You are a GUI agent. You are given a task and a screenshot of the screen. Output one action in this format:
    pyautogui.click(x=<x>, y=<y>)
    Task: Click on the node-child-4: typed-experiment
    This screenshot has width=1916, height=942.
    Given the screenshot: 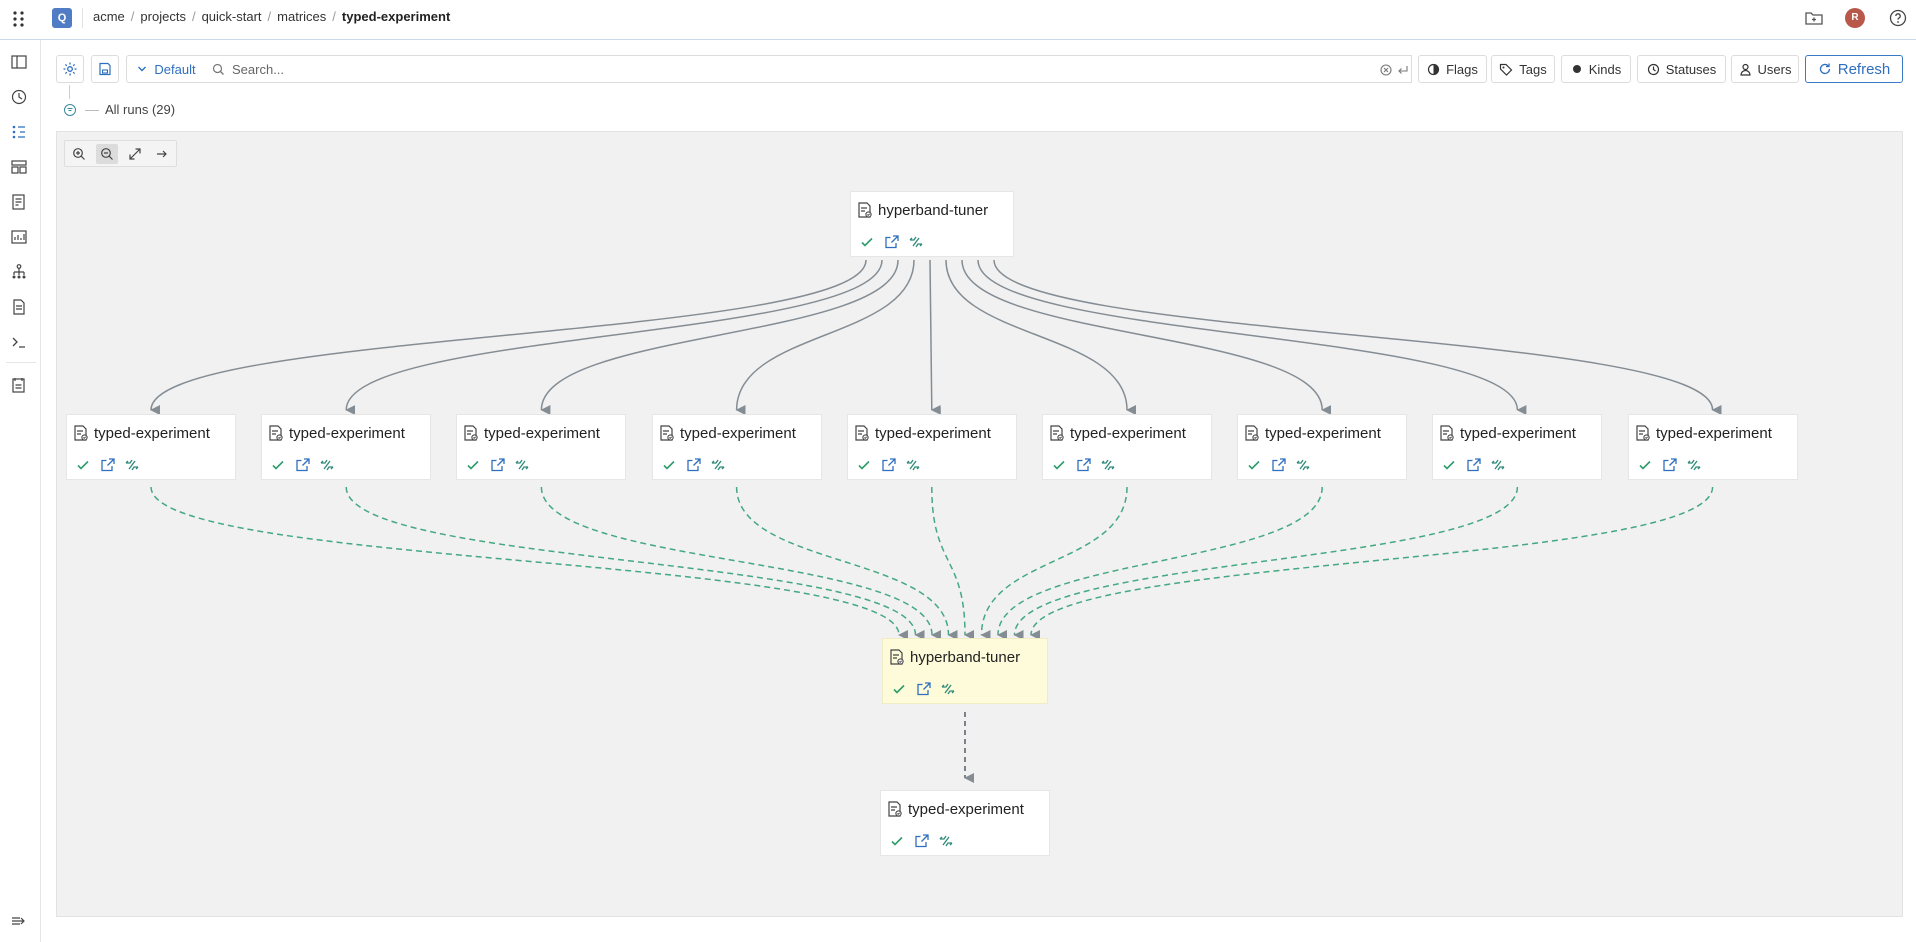 What is the action you would take?
    pyautogui.click(x=737, y=447)
    